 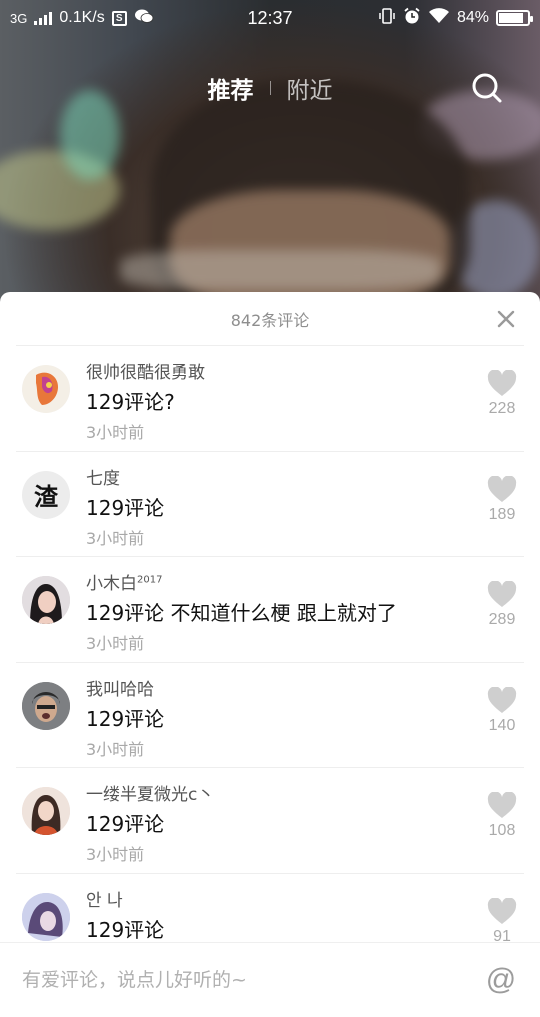 I want to click on search-icon, so click(x=487, y=88).